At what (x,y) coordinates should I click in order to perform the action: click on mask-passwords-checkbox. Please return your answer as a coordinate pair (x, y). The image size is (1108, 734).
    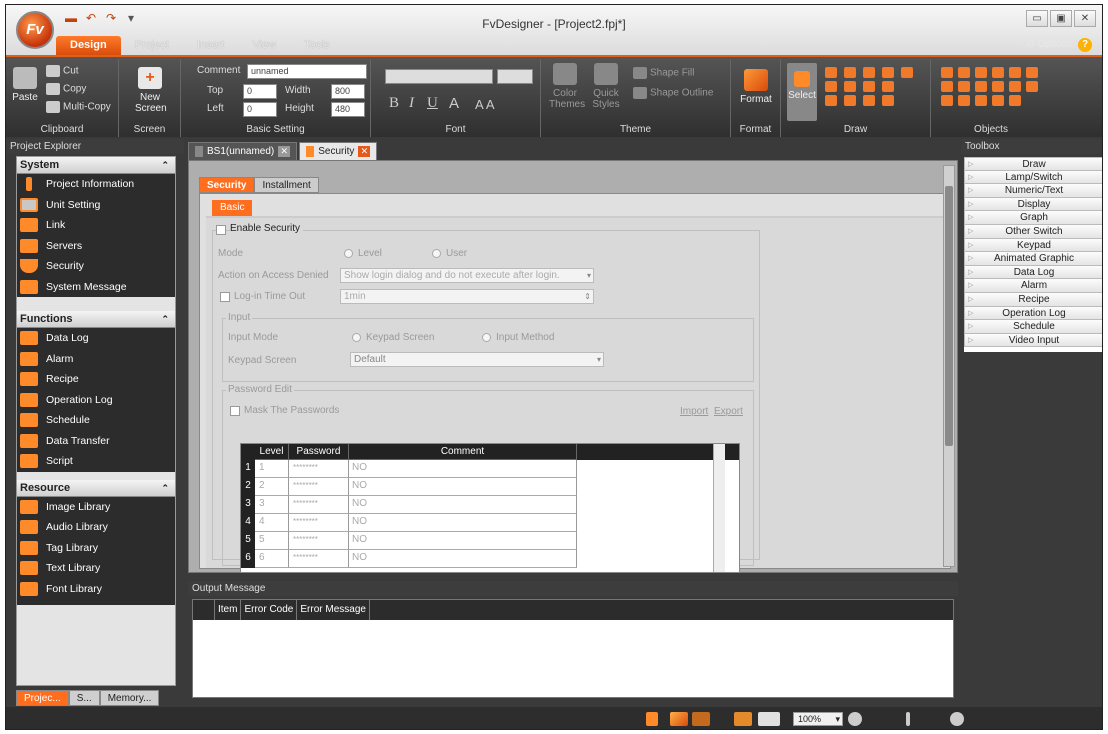
    Looking at the image, I should click on (235, 411).